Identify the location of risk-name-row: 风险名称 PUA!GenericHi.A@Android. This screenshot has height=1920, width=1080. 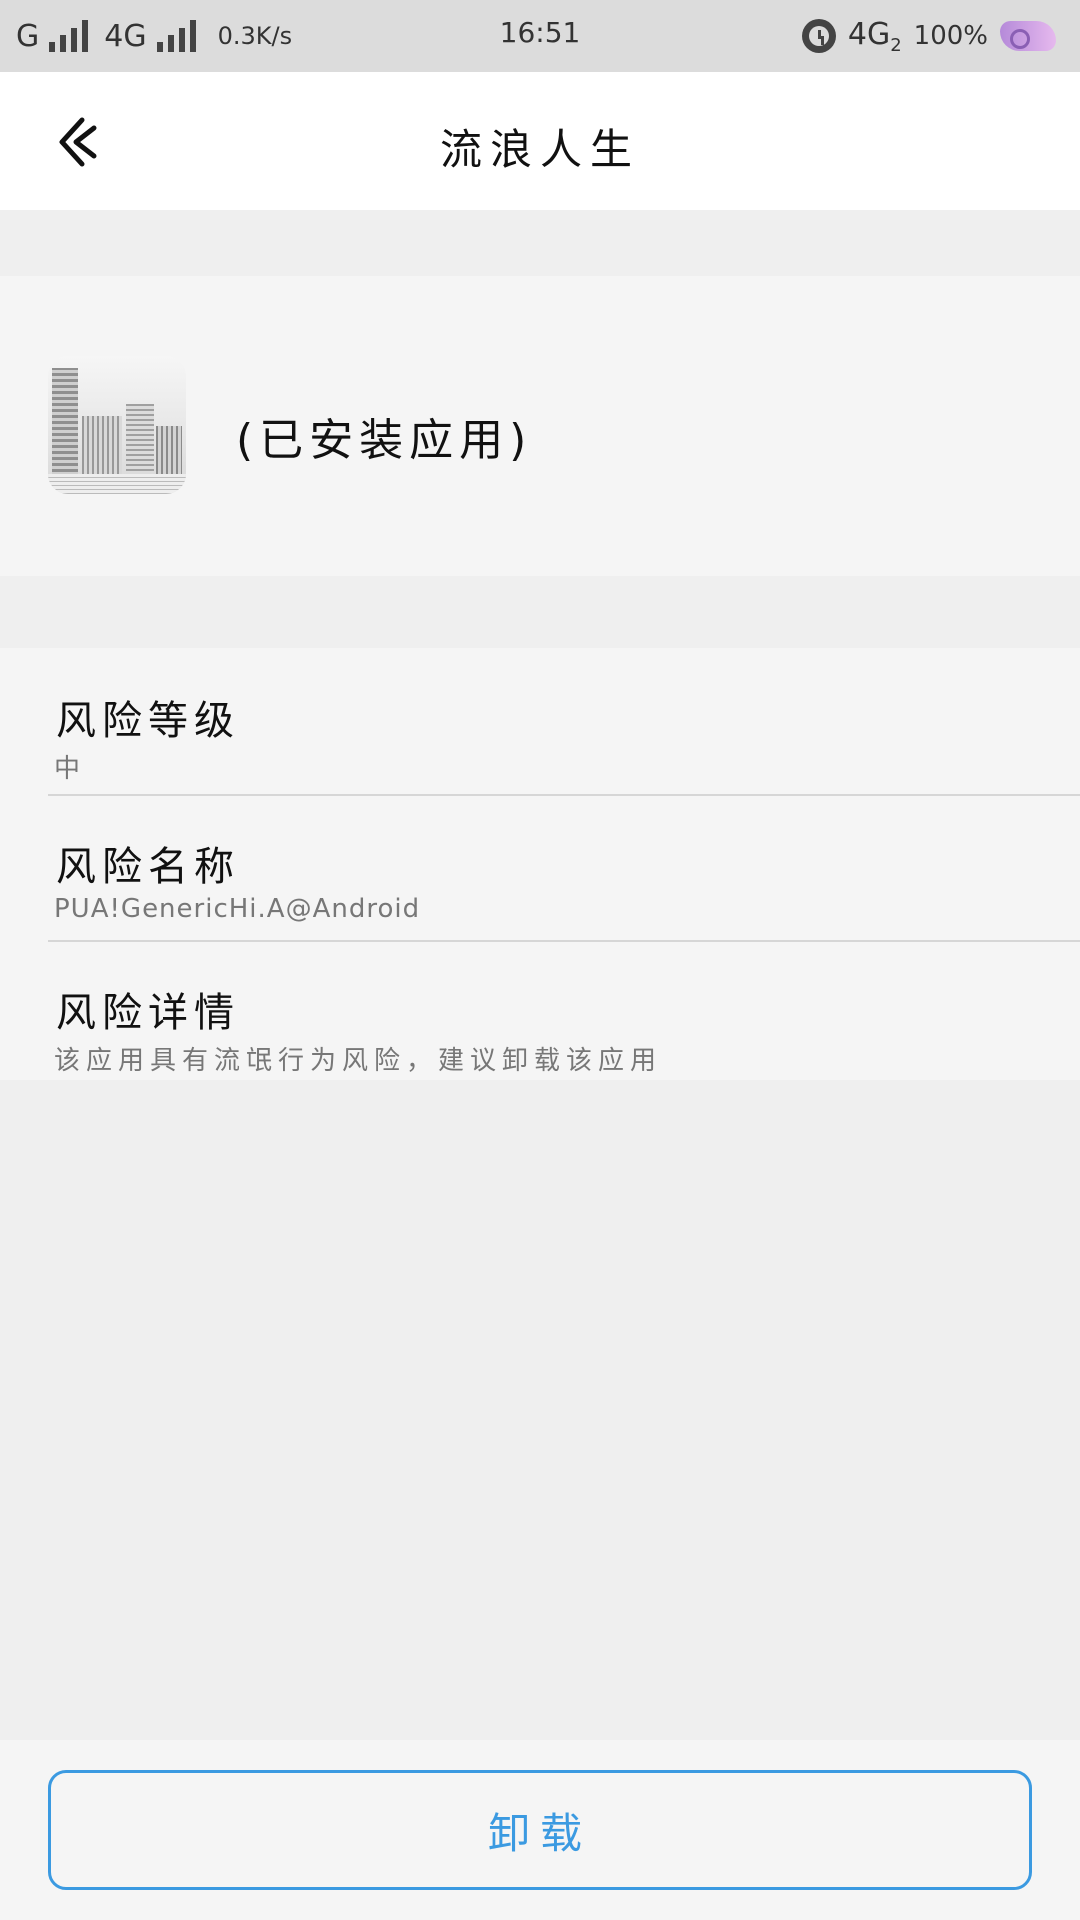
(564, 868).